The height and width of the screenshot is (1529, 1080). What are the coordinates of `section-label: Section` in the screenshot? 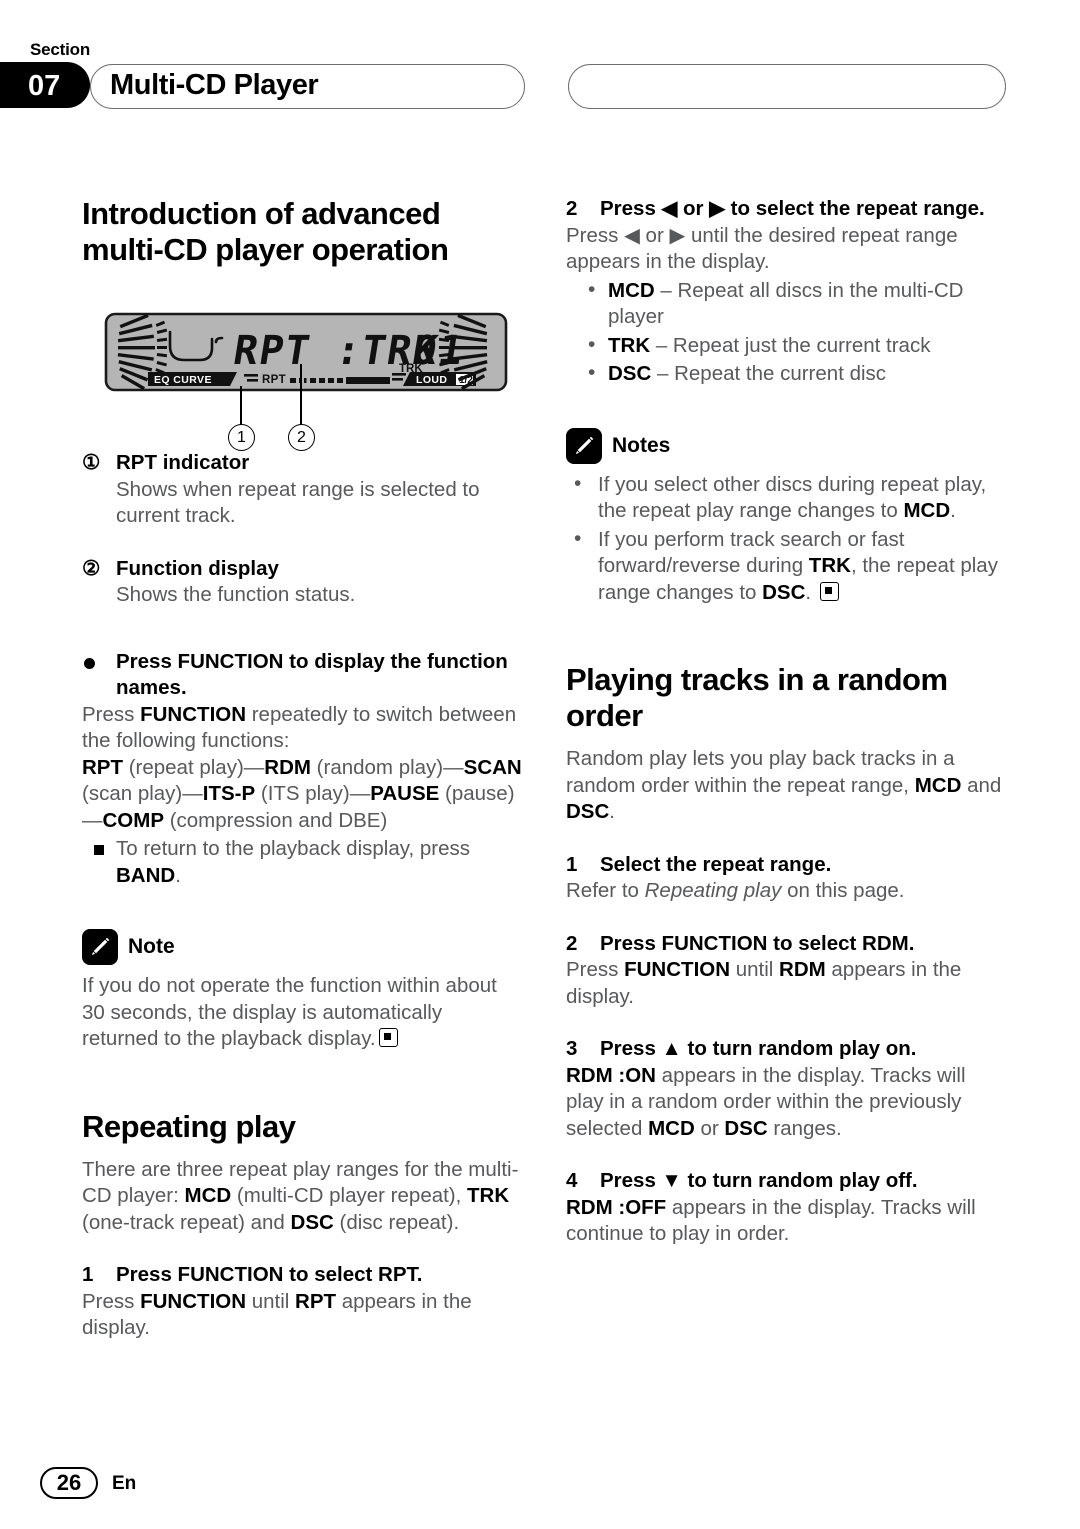 It's located at (60, 49).